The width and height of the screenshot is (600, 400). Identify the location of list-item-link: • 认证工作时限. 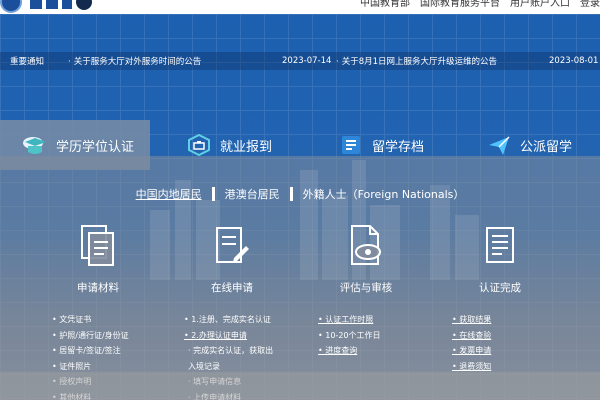
(349, 320).